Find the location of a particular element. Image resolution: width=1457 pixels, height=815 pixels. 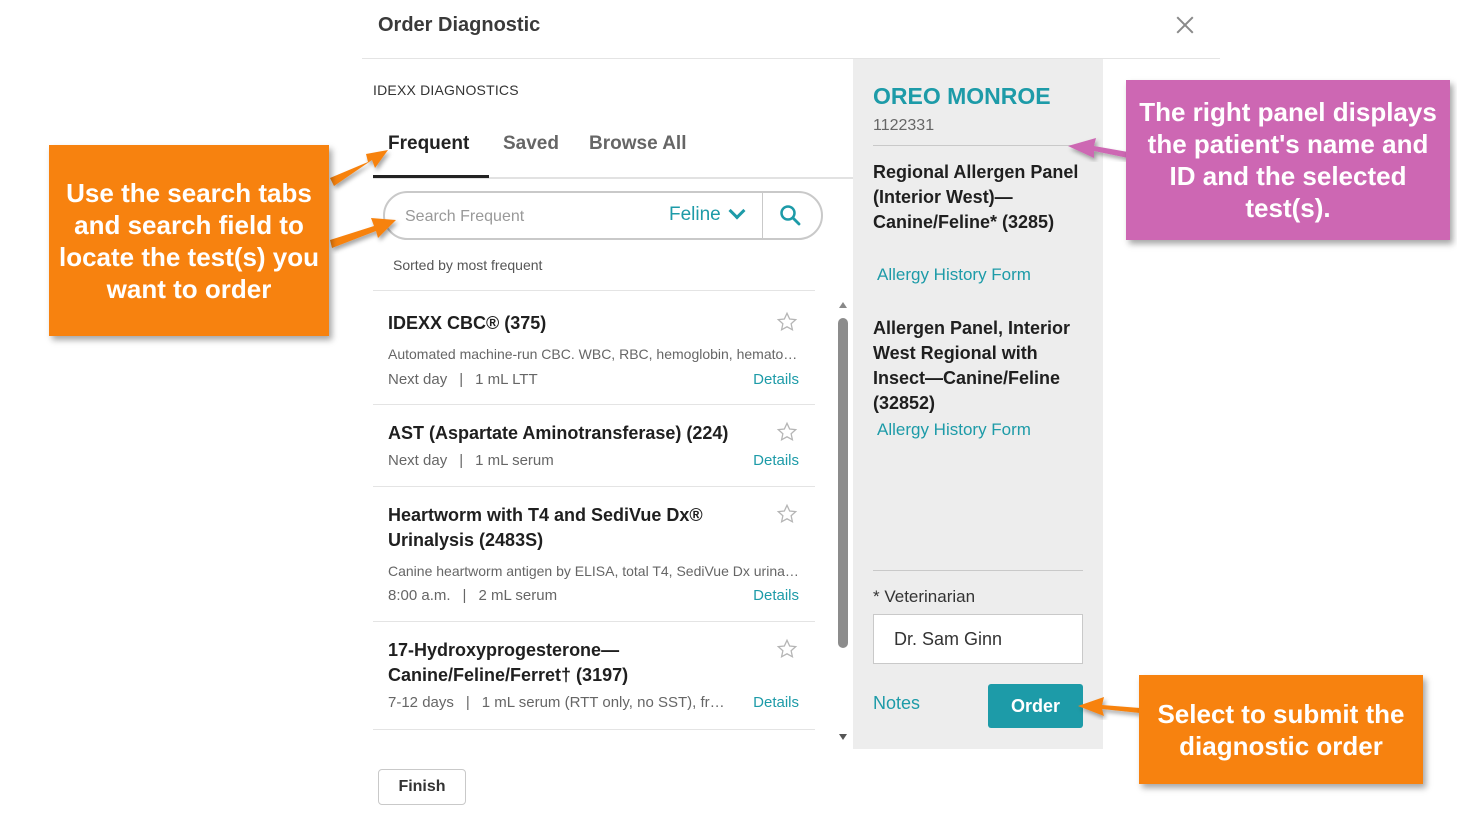

arrow-to-patient is located at coordinates (1098, 148).